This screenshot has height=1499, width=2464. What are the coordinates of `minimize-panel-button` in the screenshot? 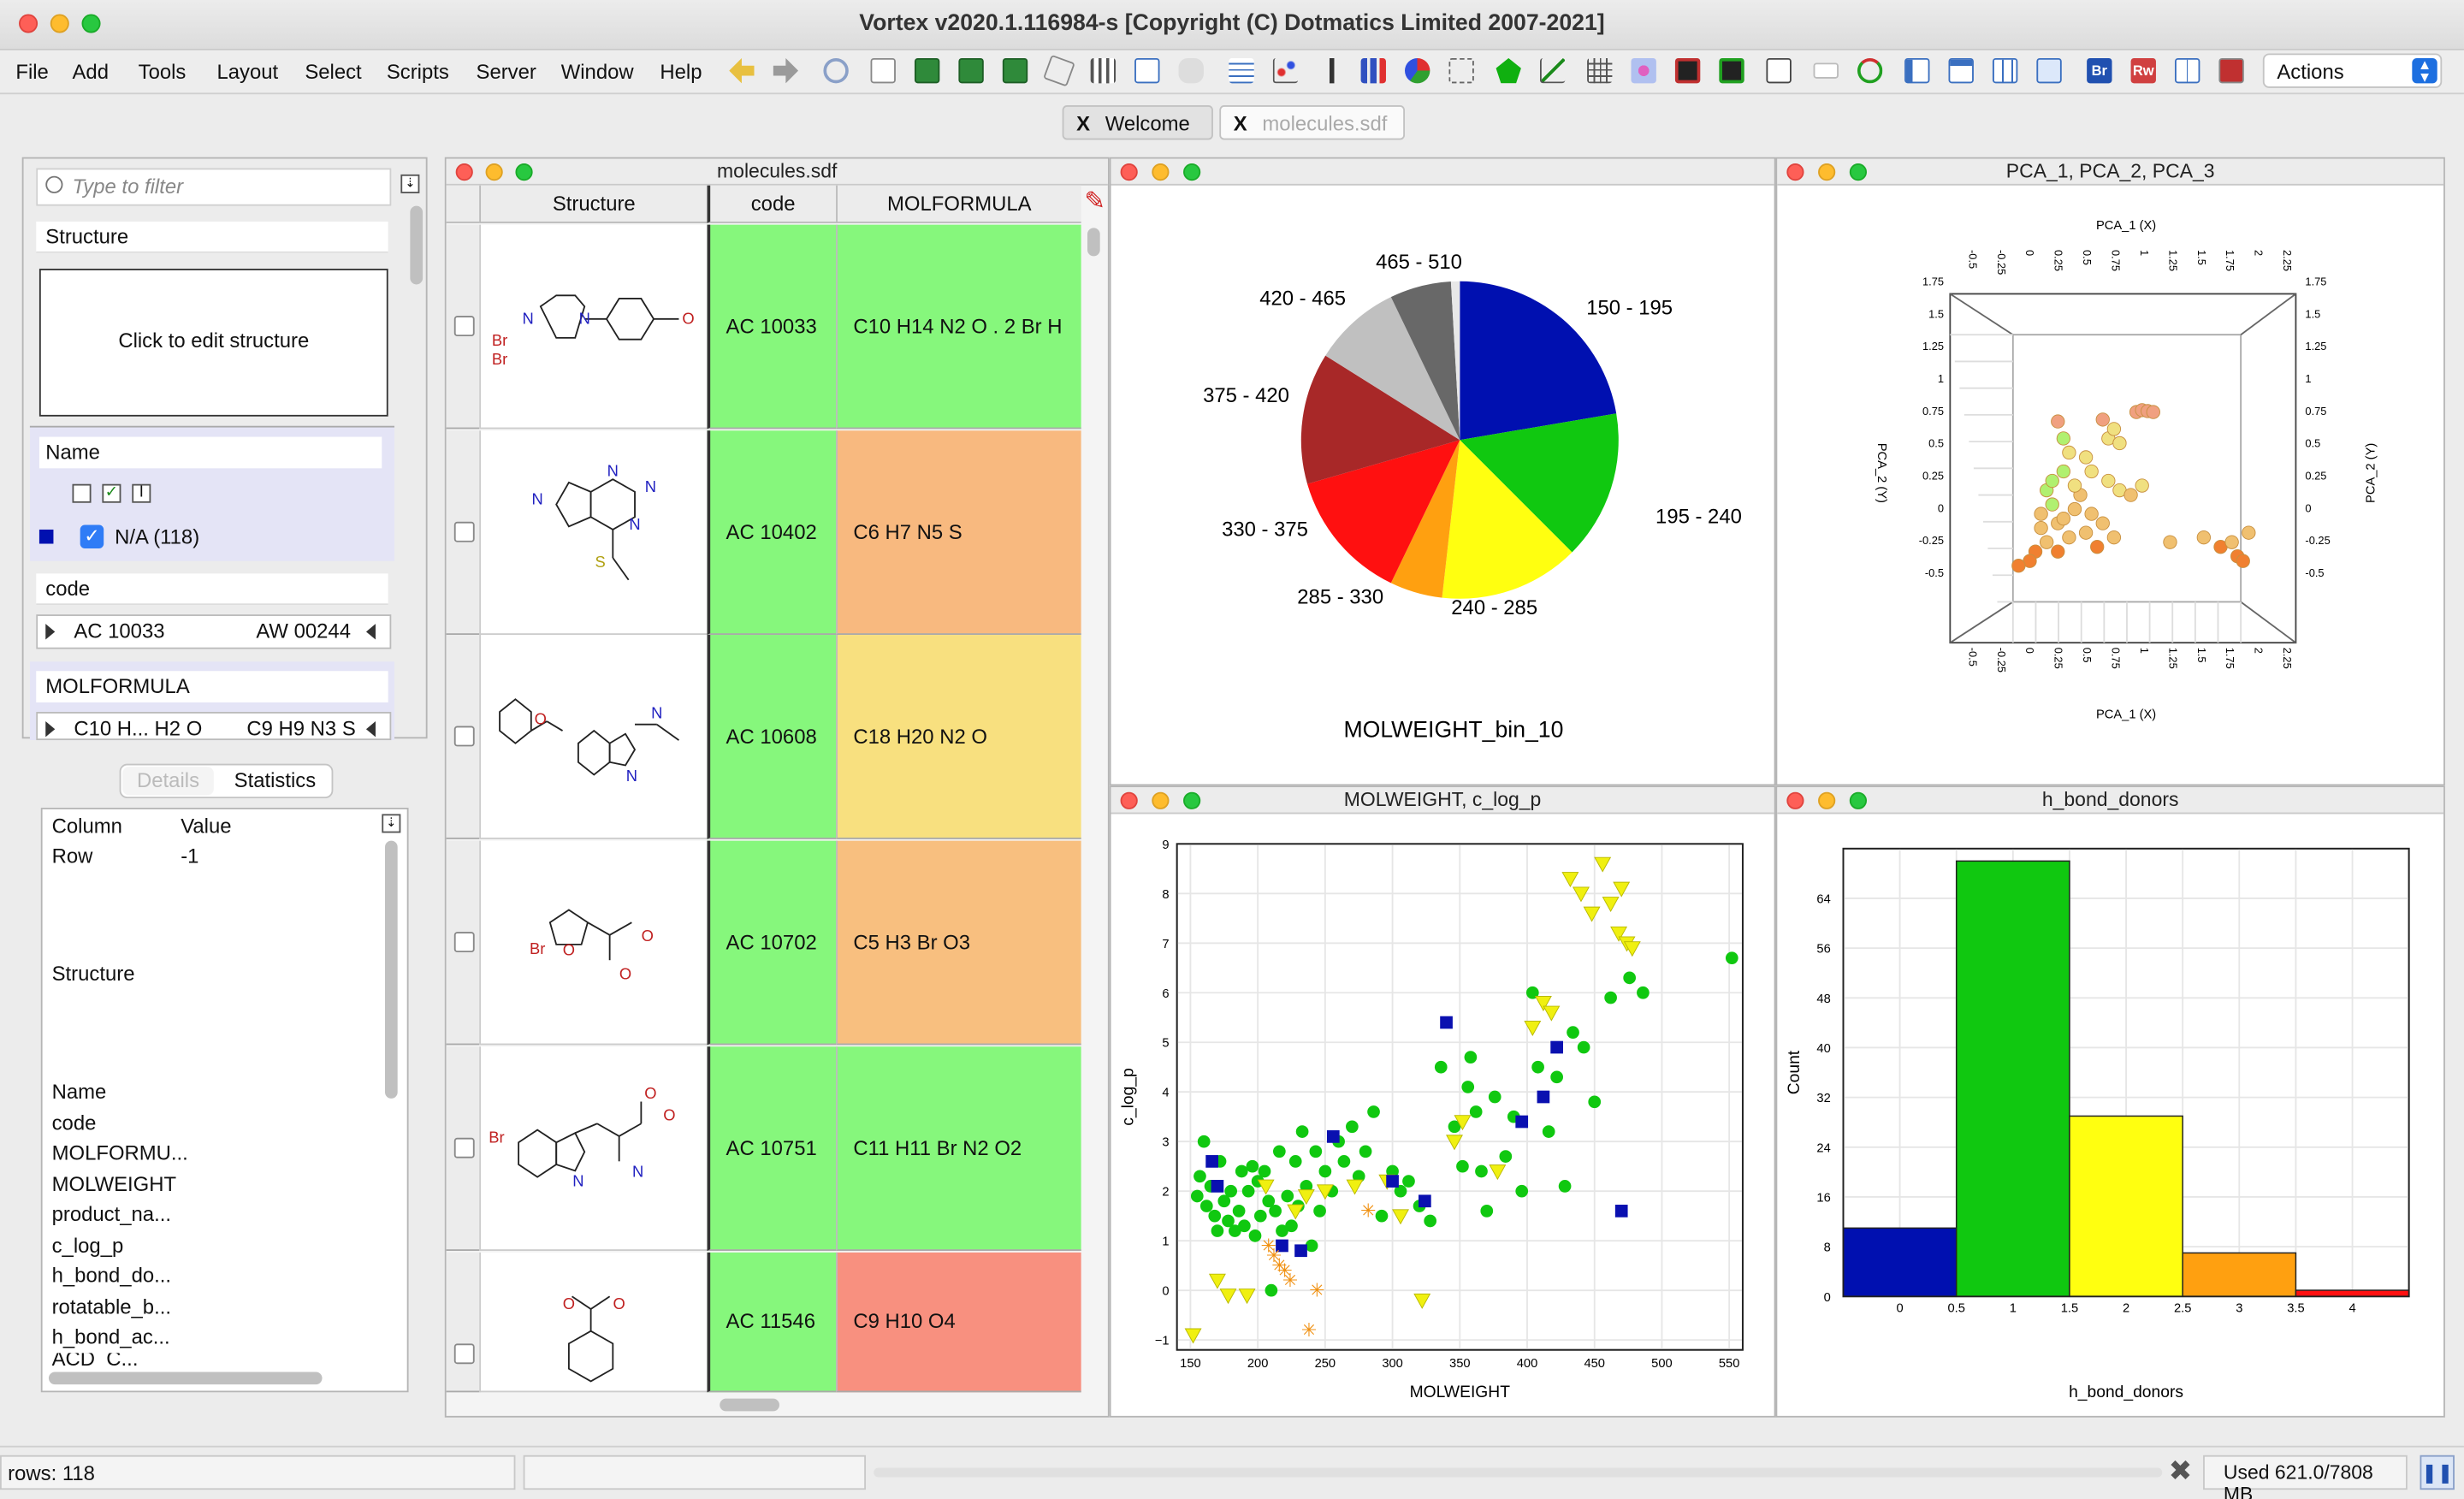 It's located at (494, 172).